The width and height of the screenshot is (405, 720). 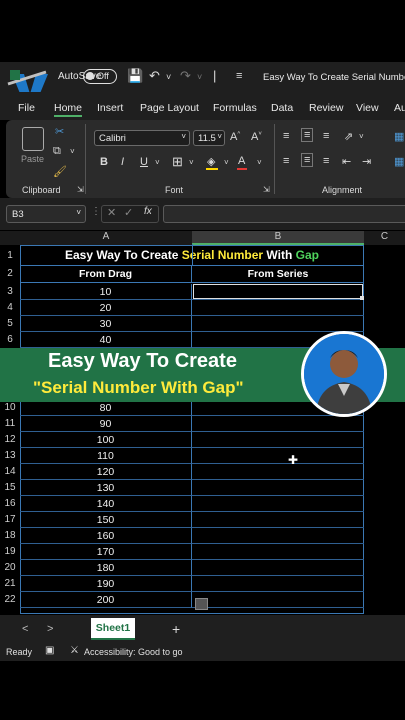 I want to click on sheet-tab-sheet1: Sheet1, so click(x=113, y=629).